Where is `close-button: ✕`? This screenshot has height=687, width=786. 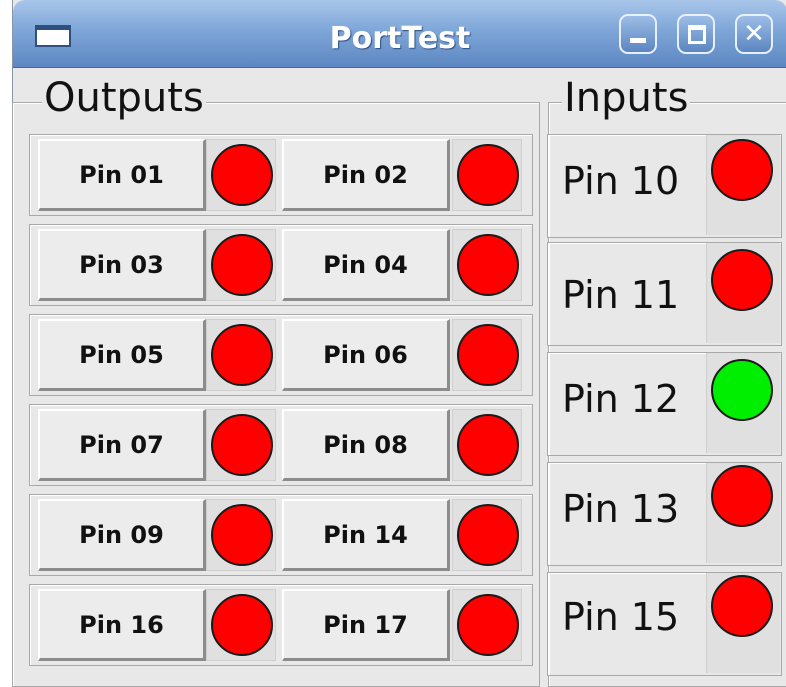
close-button: ✕ is located at coordinates (754, 34).